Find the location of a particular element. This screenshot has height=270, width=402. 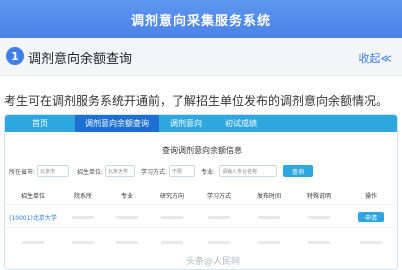

col-header-mode: 学习方式 is located at coordinates (218, 196).